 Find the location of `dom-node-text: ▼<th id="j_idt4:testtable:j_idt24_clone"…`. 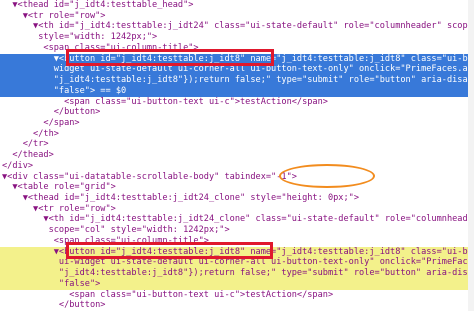

dom-node-text: ▼<th id="j_idt4:testtable:j_idt24_clone"… is located at coordinates (238, 219).